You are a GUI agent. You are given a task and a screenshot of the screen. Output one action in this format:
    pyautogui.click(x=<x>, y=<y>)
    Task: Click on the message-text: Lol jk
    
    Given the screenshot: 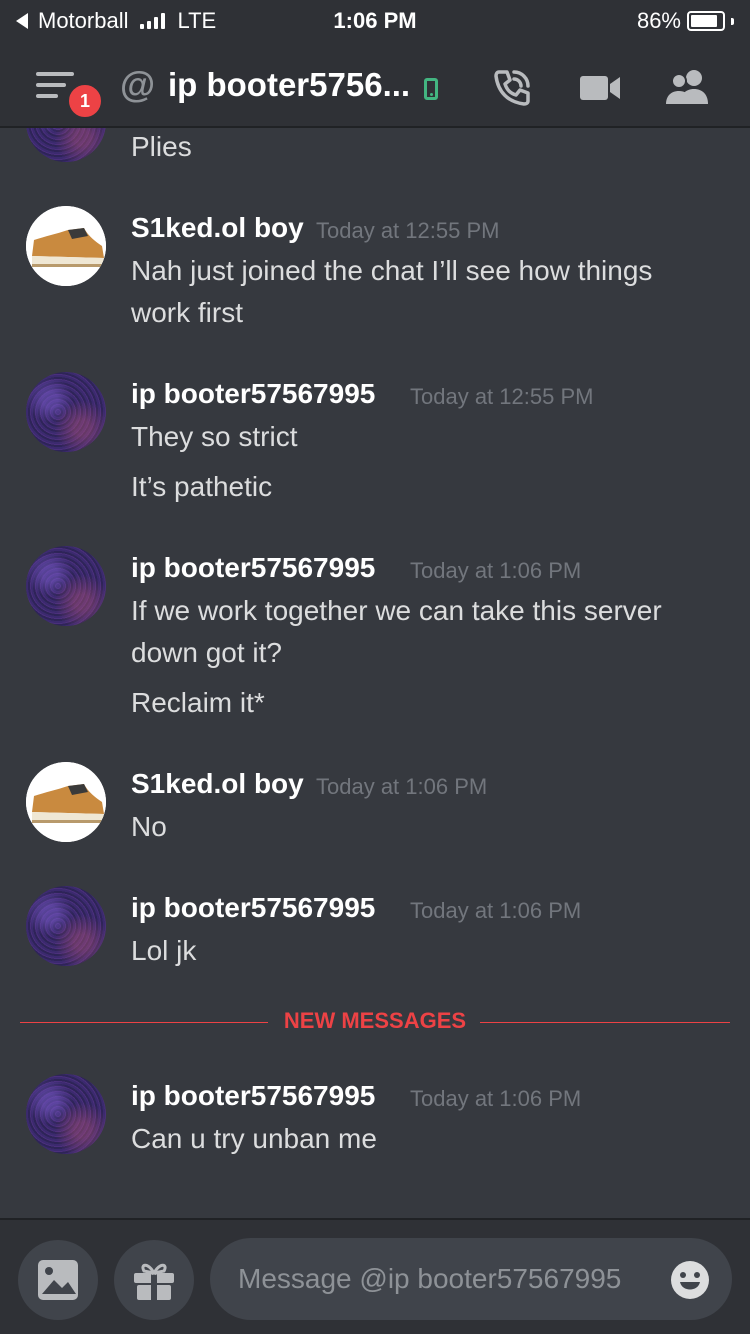 What is the action you would take?
    pyautogui.click(x=164, y=950)
    